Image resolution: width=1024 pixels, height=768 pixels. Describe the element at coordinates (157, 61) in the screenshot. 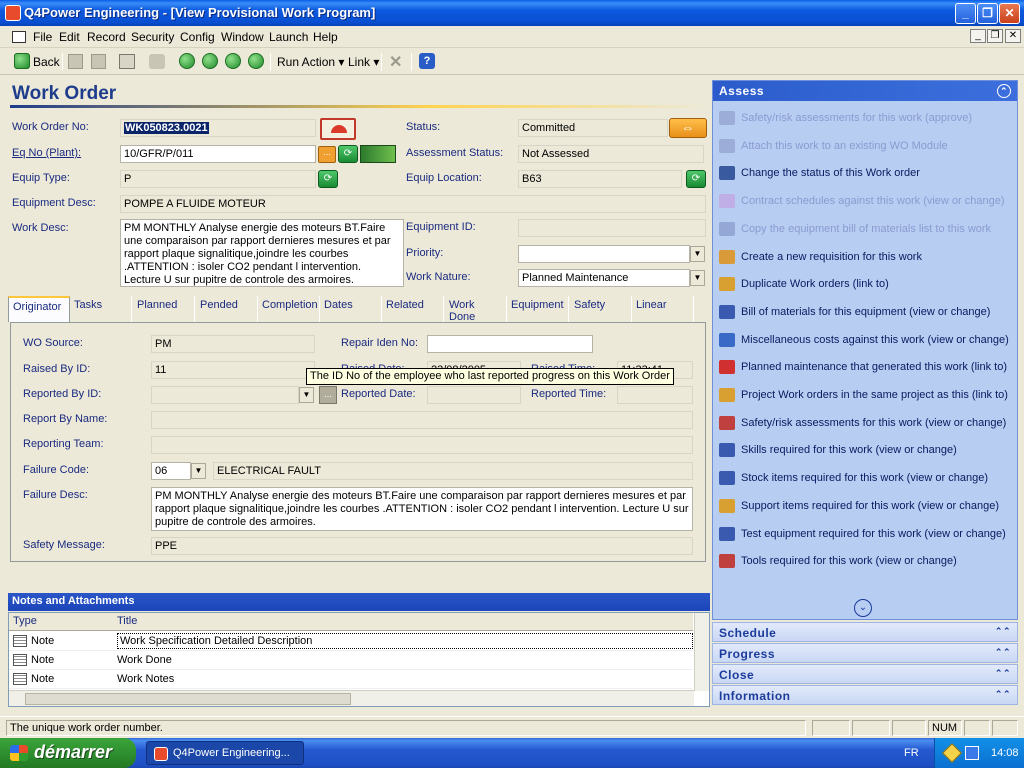

I see `home-icon` at that location.